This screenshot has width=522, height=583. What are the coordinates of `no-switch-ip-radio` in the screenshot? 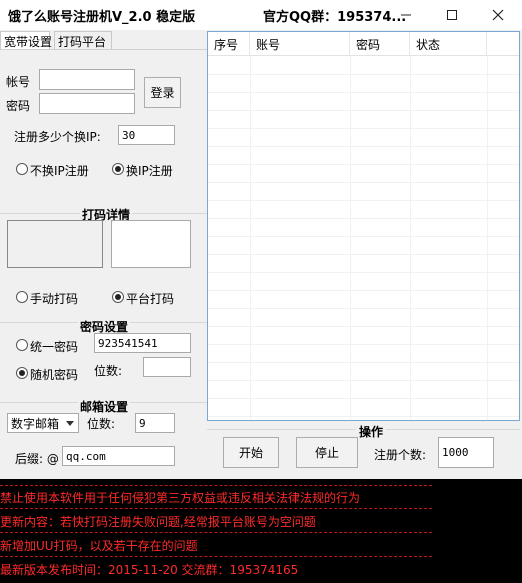 It's located at (22, 169).